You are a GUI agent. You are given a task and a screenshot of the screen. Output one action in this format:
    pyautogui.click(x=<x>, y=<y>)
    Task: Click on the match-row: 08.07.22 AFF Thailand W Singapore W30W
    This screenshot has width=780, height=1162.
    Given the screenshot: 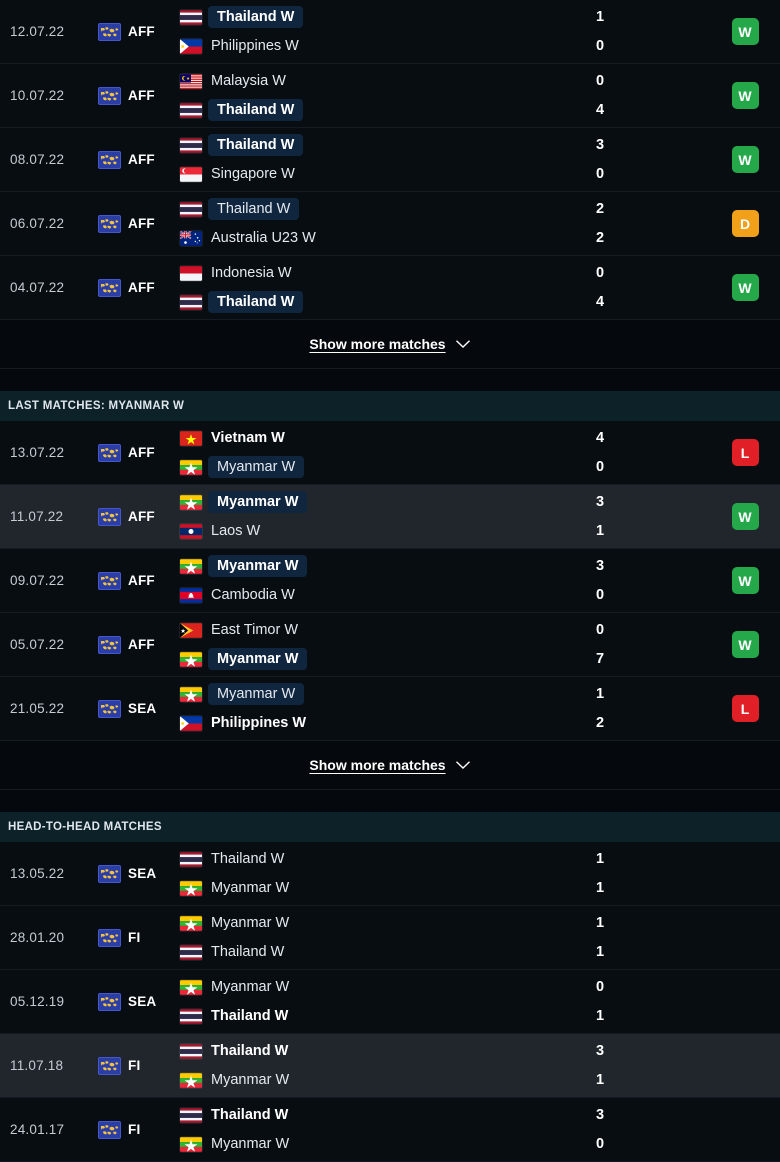 What is the action you would take?
    pyautogui.click(x=390, y=160)
    